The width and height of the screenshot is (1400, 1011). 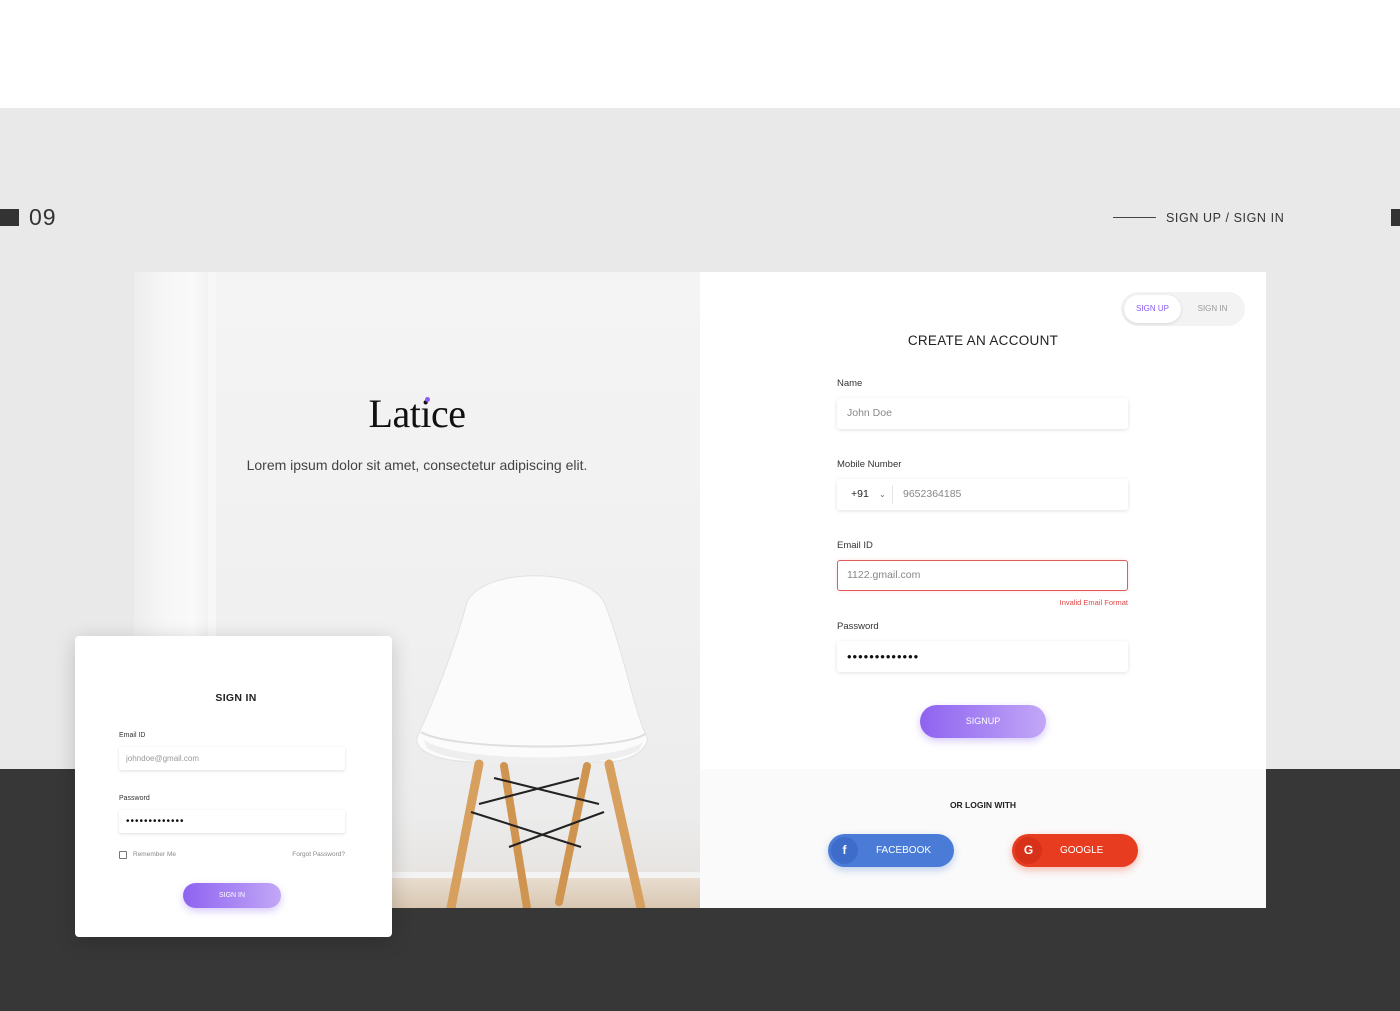 I want to click on facebook-login-button: f FACEBOOK, so click(x=891, y=850).